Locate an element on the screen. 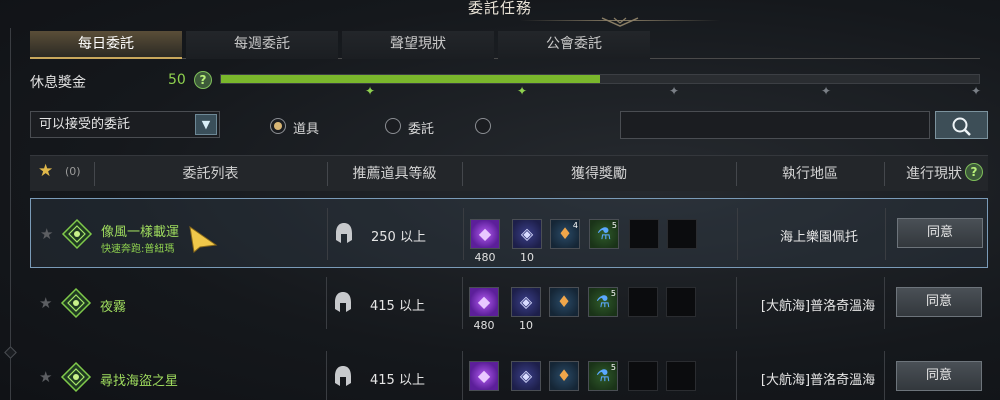 The height and width of the screenshot is (400, 1000). header-region: 執行地區 is located at coordinates (810, 174).